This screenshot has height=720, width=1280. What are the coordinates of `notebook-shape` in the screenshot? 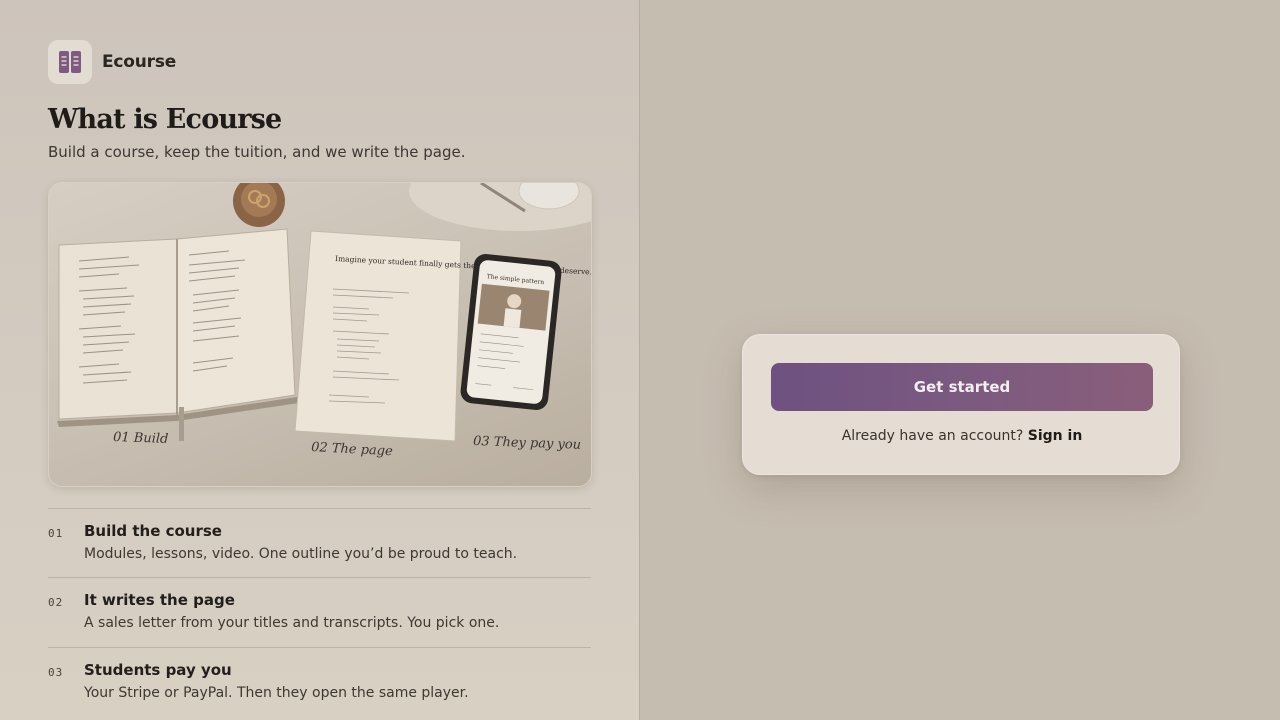 It's located at (178, 334).